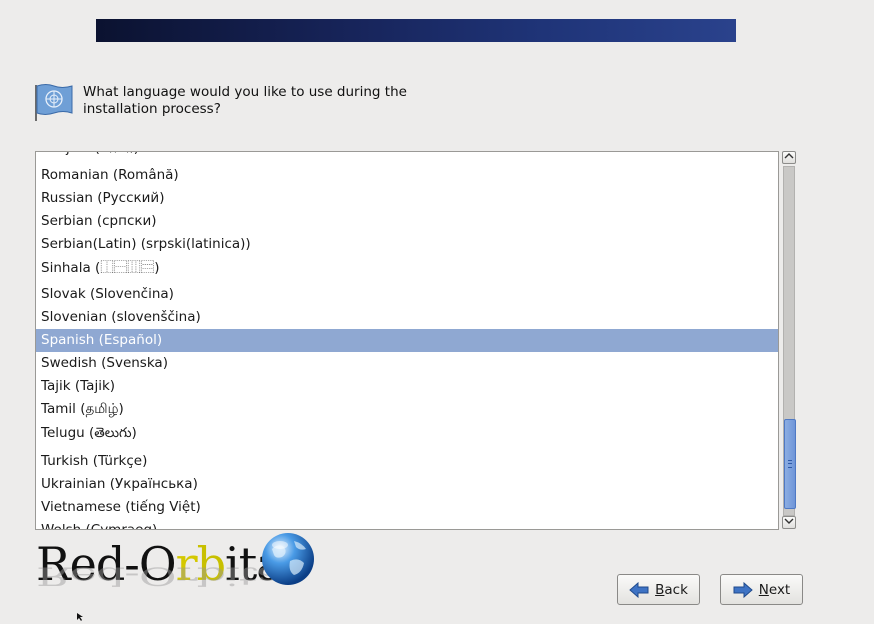 This screenshot has width=874, height=624. Describe the element at coordinates (407, 317) in the screenshot. I see `language-item: Slovenian (slovenščina)` at that location.